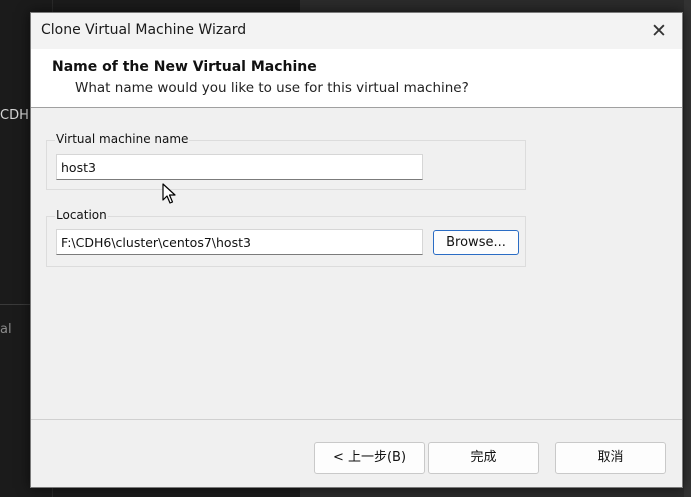 The width and height of the screenshot is (691, 497). Describe the element at coordinates (239, 167) in the screenshot. I see `vm-name-input: host3` at that location.